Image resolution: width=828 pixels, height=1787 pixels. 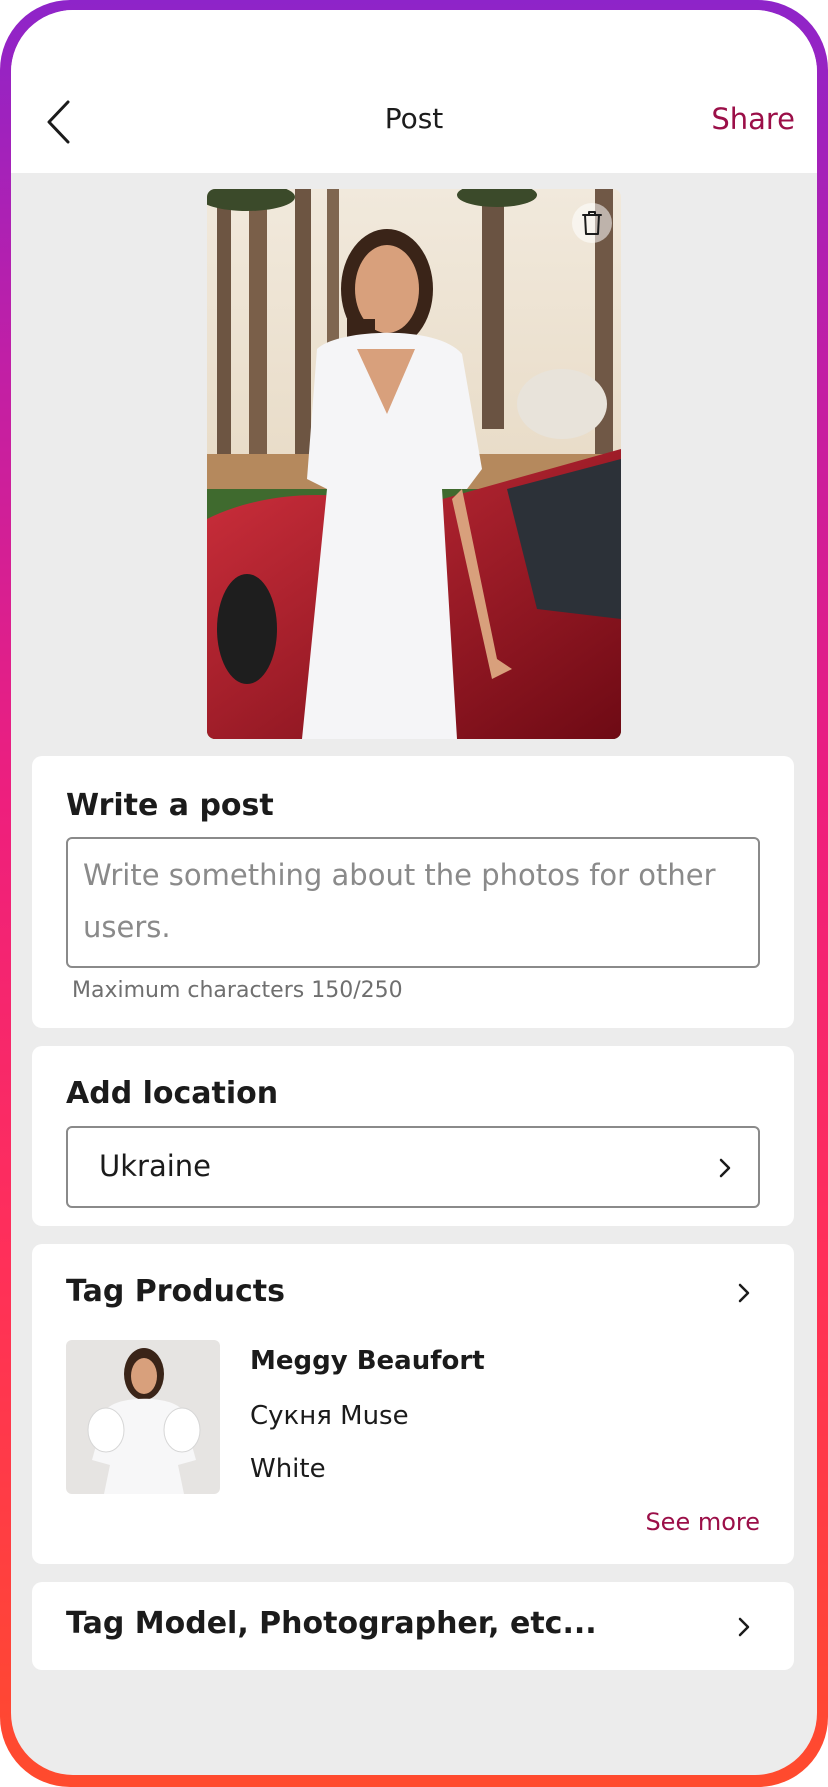 What do you see at coordinates (237, 990) in the screenshot?
I see `character-limit-hint: Maximum characters 150/250` at bounding box center [237, 990].